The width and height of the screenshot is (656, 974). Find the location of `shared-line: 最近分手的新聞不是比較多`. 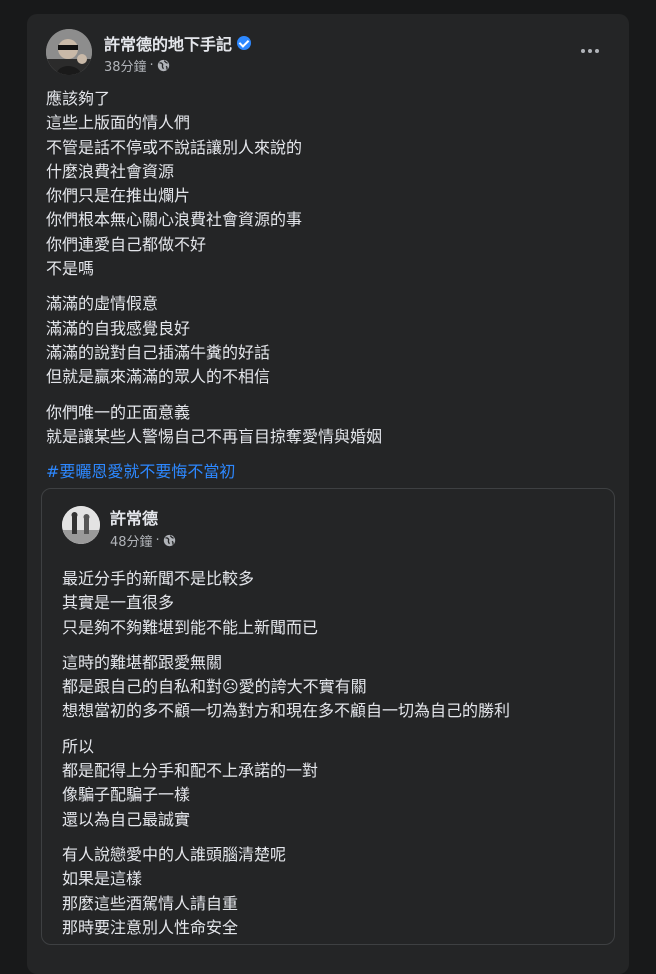

shared-line: 最近分手的新聞不是比較多 is located at coordinates (158, 578).